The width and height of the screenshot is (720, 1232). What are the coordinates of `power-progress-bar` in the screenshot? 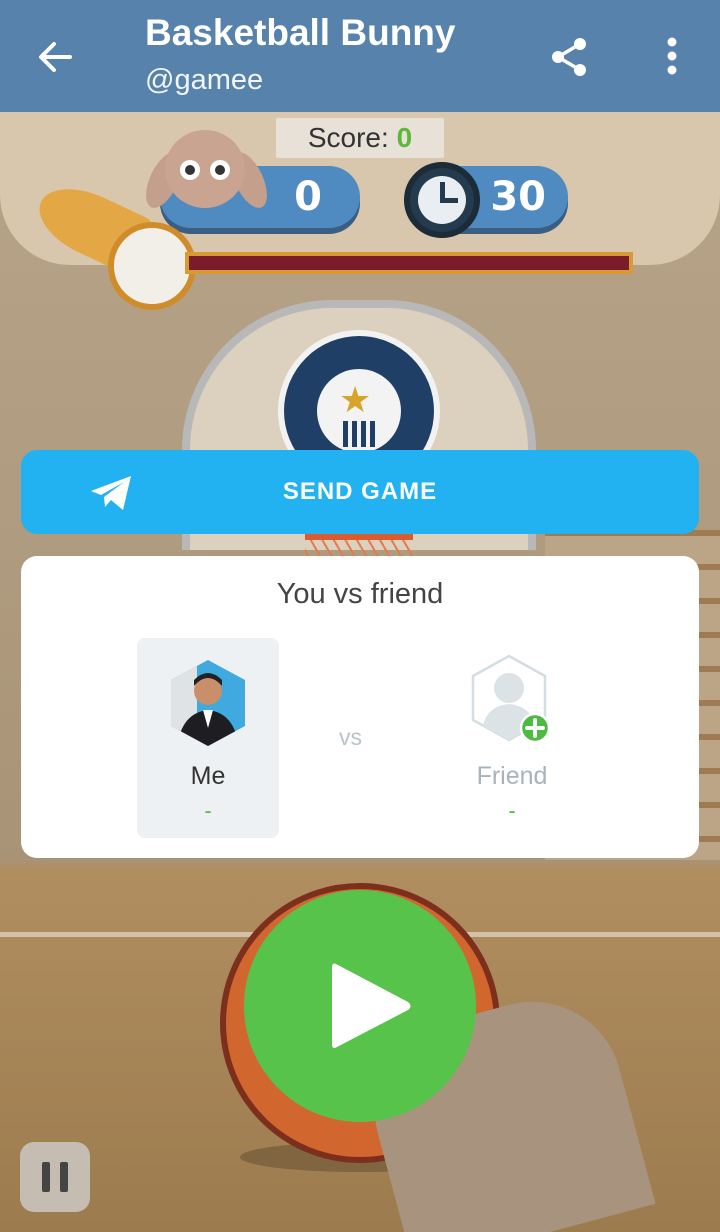 It's located at (409, 263).